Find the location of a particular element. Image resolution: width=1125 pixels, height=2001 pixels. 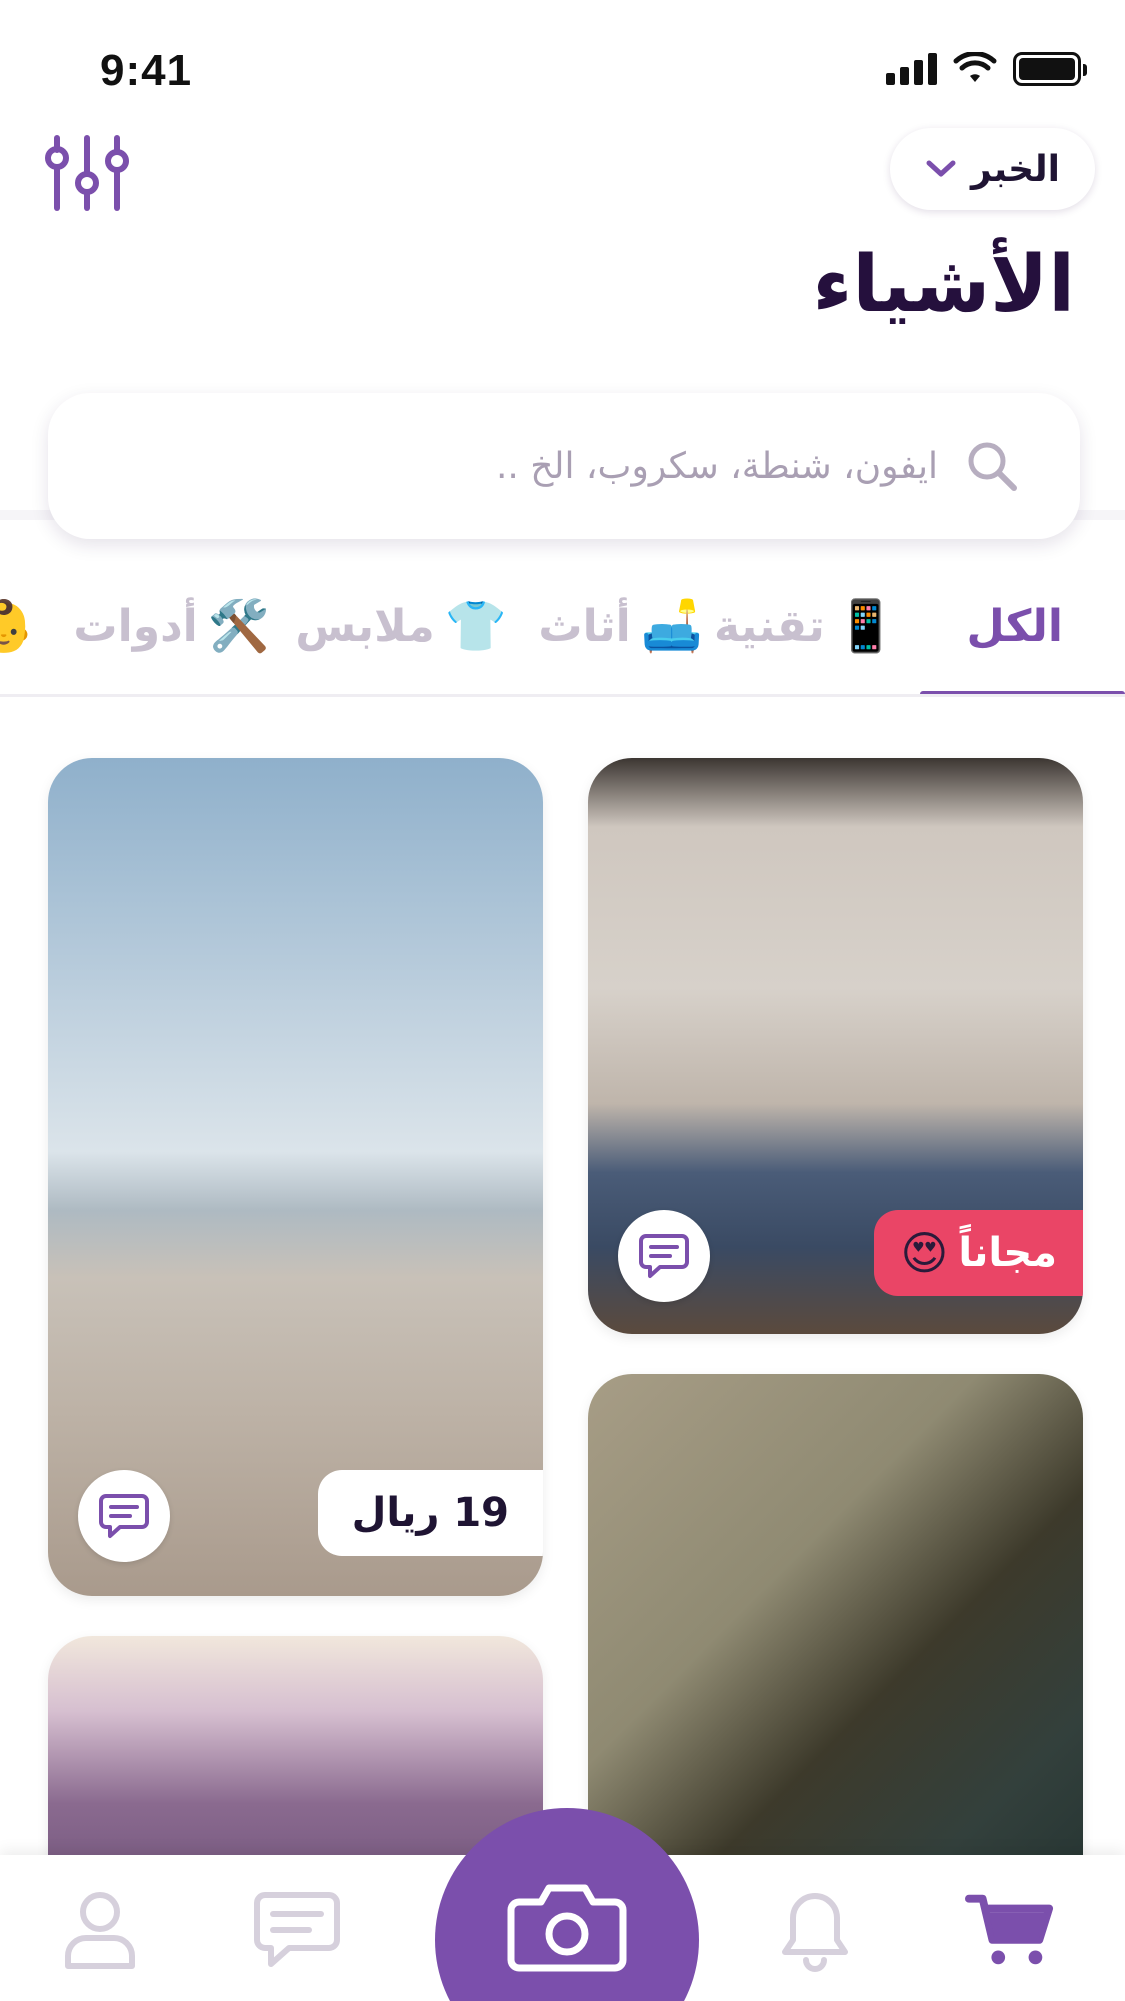

filter-button is located at coordinates (87, 172).